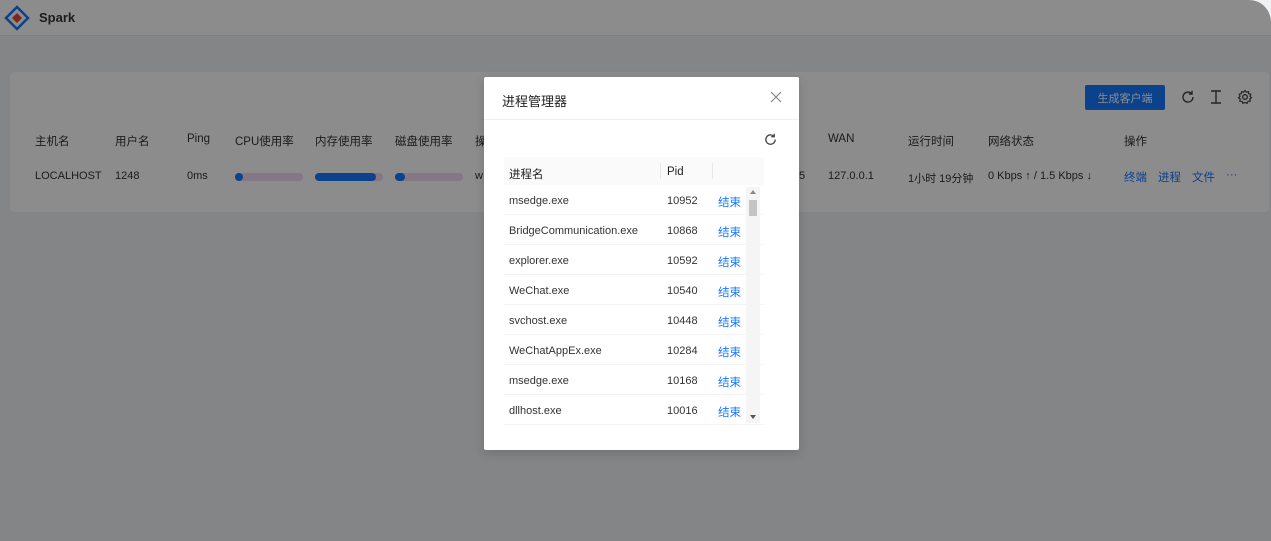 Image resolution: width=1271 pixels, height=541 pixels. Describe the element at coordinates (539, 291) in the screenshot. I see `process-name: WeChat.exe` at that location.